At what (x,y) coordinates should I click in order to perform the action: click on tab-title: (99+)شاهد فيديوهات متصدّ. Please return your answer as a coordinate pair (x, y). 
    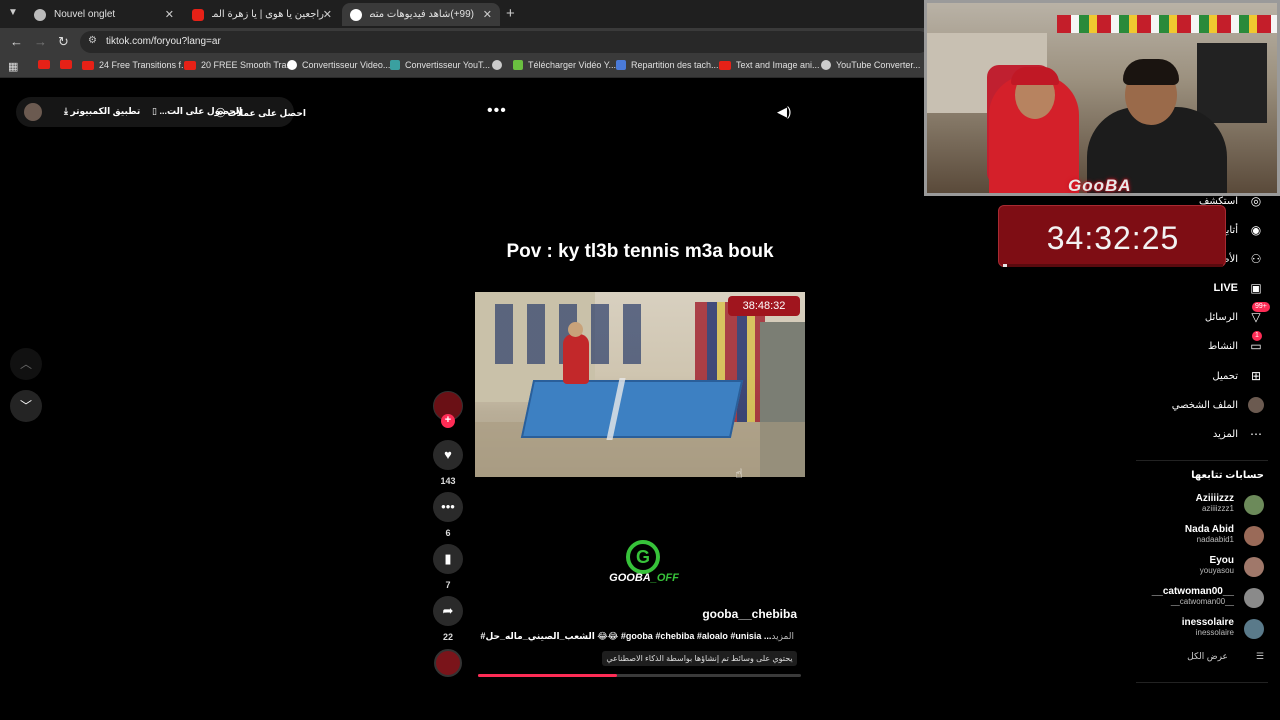
    Looking at the image, I should click on (422, 14).